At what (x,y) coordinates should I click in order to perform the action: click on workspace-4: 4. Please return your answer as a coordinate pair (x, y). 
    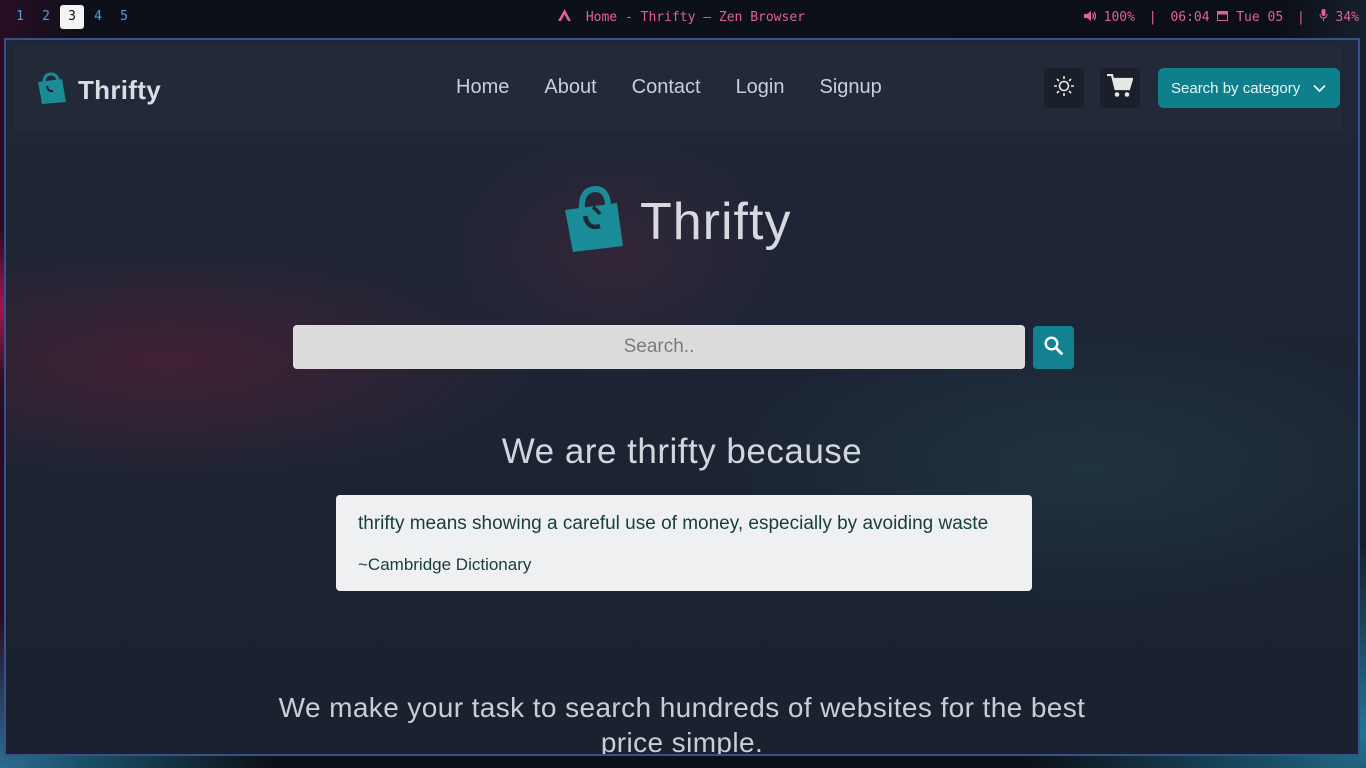
    Looking at the image, I should click on (98, 17).